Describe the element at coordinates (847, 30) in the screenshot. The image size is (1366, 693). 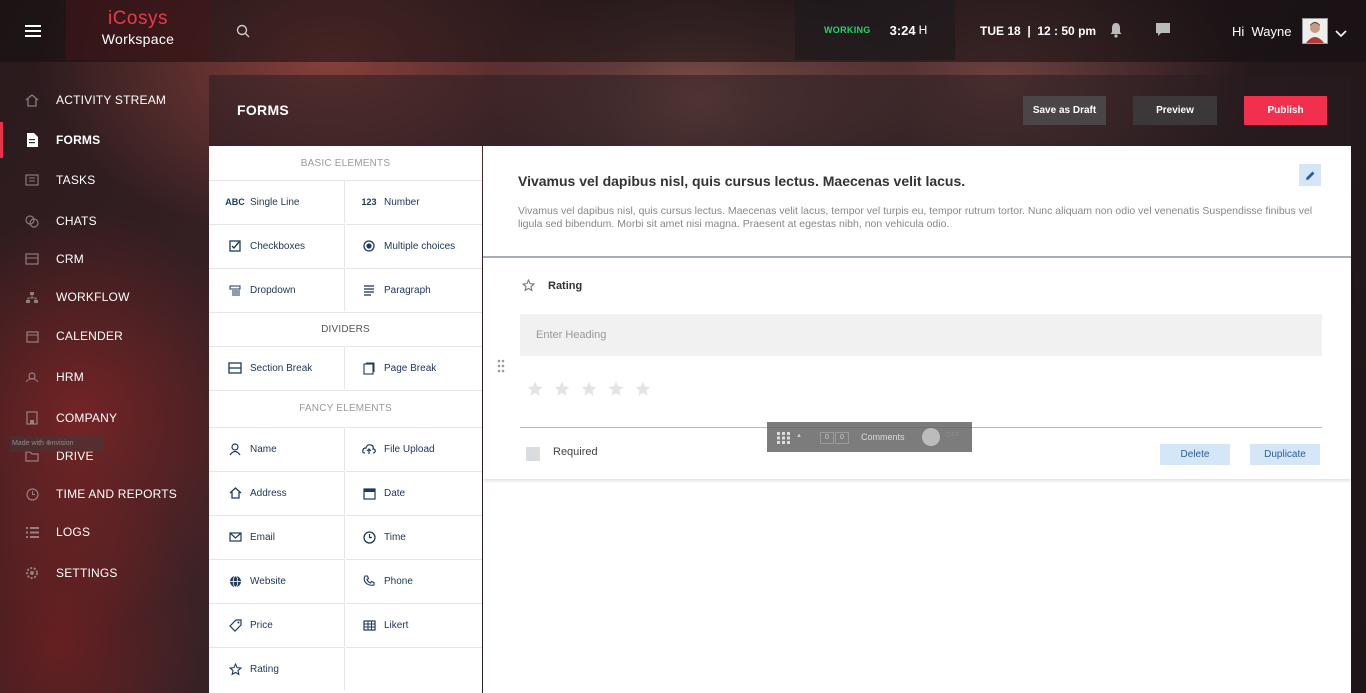
I see `working-label: WORKING` at that location.